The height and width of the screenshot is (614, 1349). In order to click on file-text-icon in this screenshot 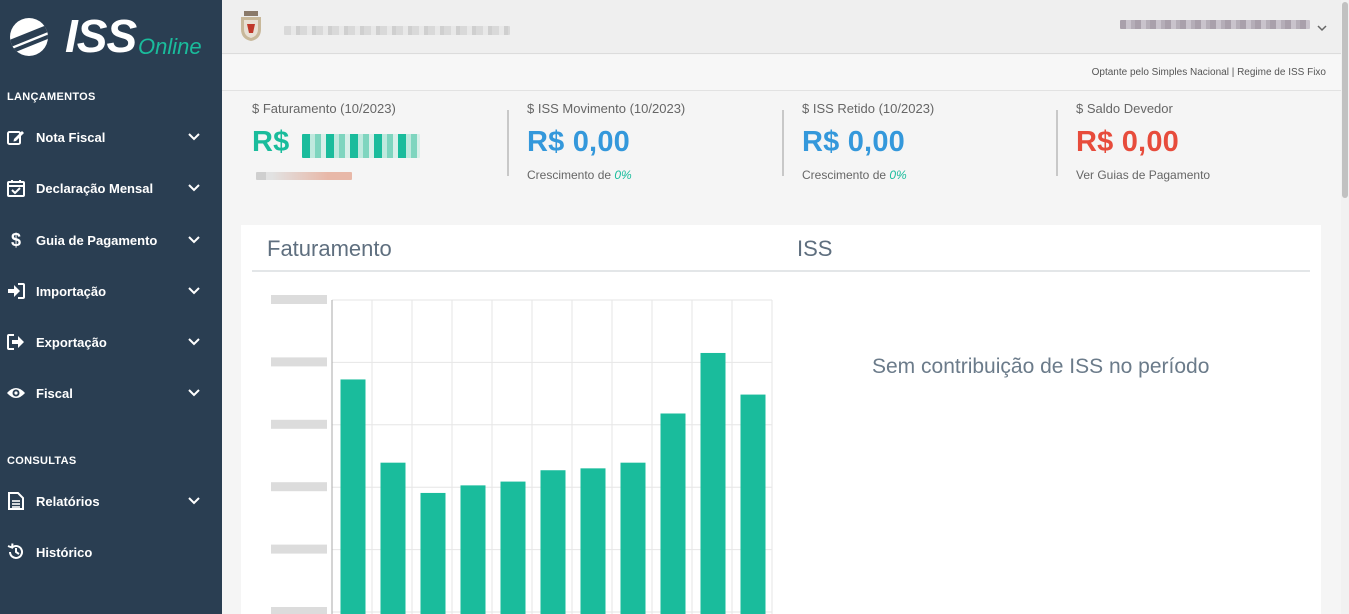, I will do `click(16, 501)`.